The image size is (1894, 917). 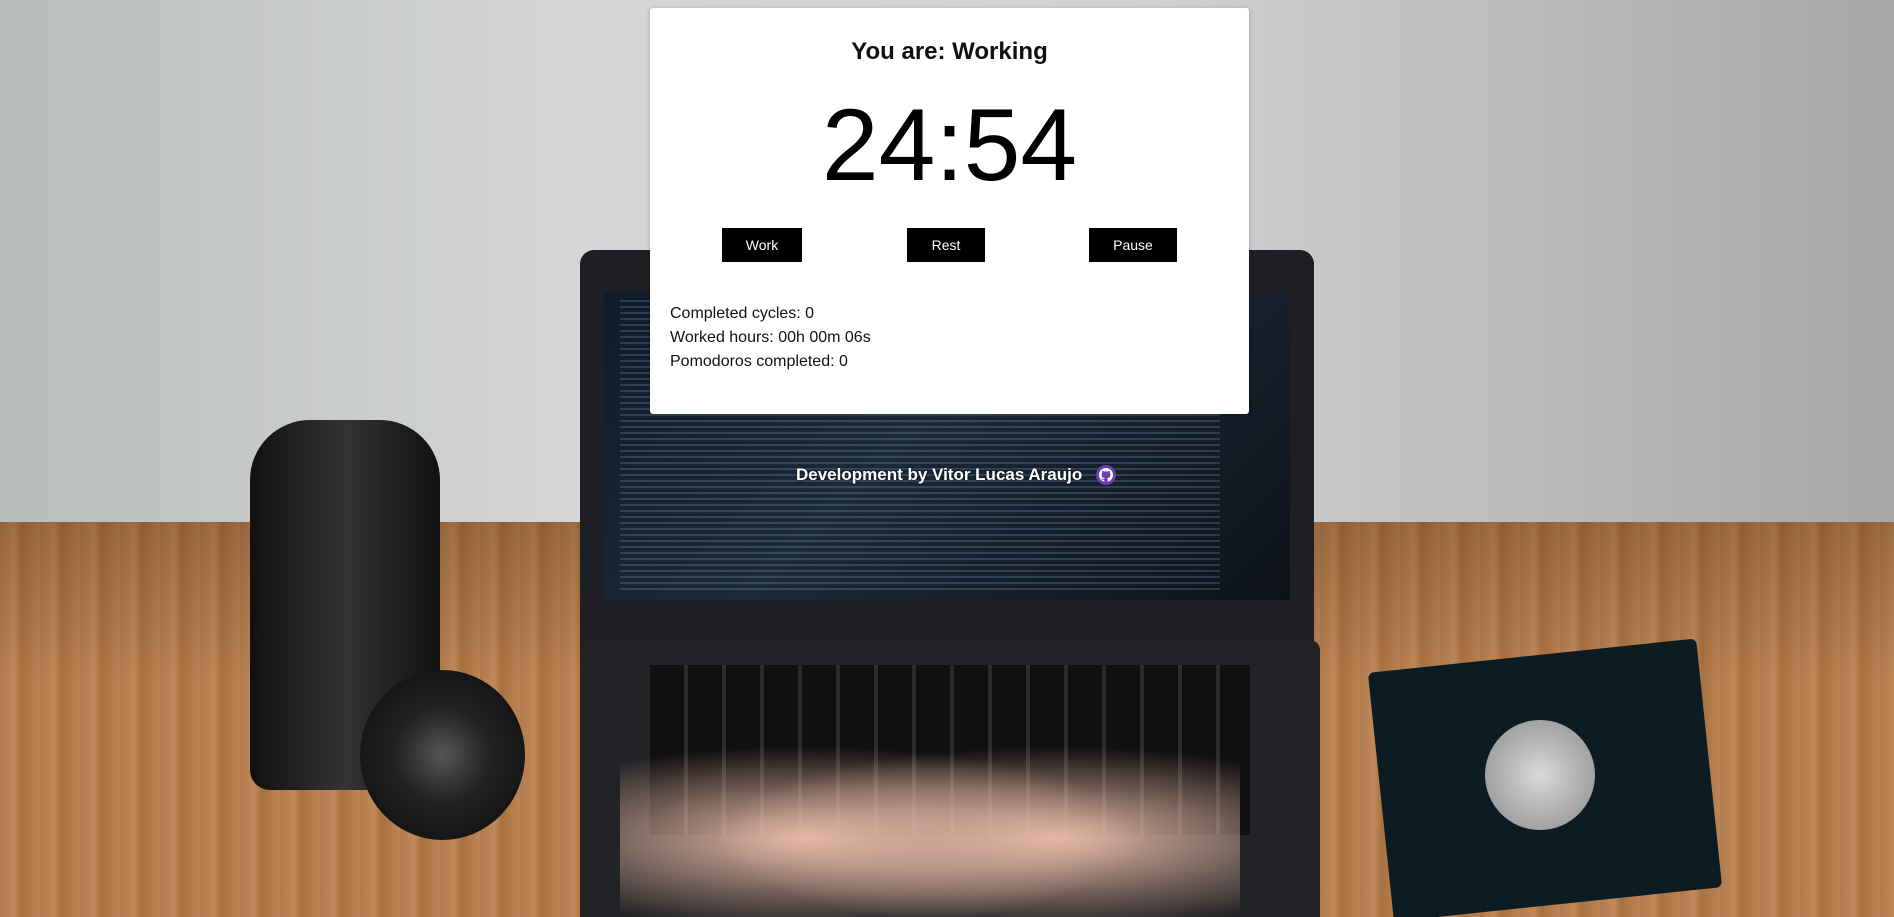 I want to click on rest-button: Rest, so click(x=946, y=245).